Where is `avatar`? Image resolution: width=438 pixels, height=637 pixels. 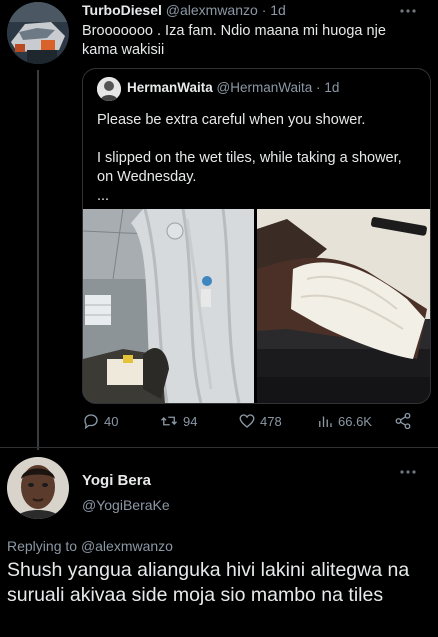
avatar is located at coordinates (38, 33).